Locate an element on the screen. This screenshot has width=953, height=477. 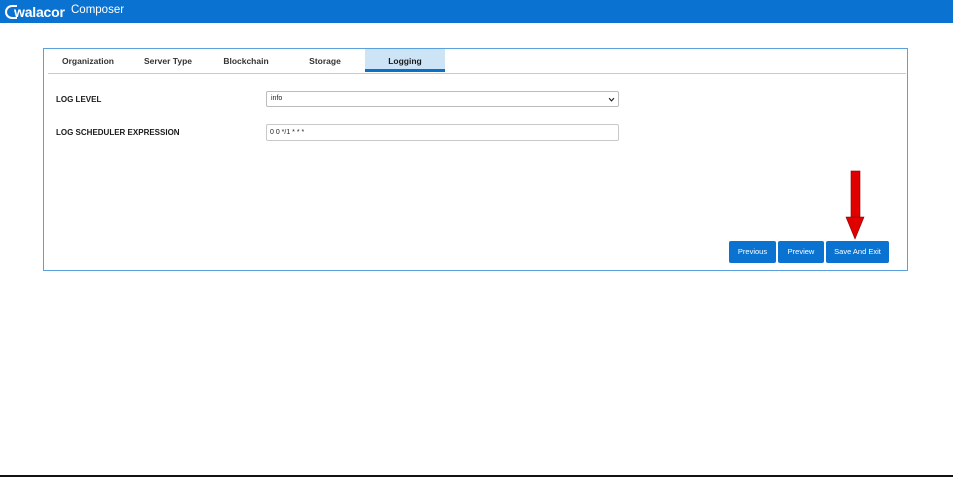
walacor-logo: walacor is located at coordinates (35, 11).